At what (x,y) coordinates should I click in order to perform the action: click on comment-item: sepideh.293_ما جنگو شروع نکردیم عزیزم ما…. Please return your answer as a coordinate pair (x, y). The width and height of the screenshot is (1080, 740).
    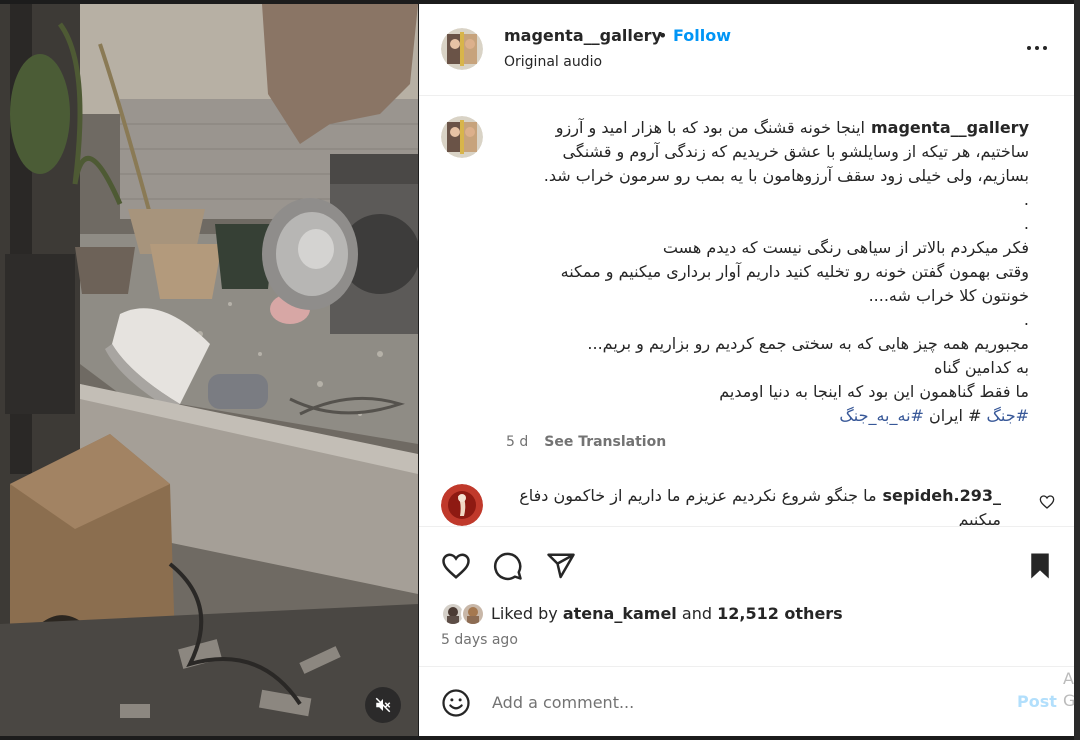
    Looking at the image, I should click on (746, 500).